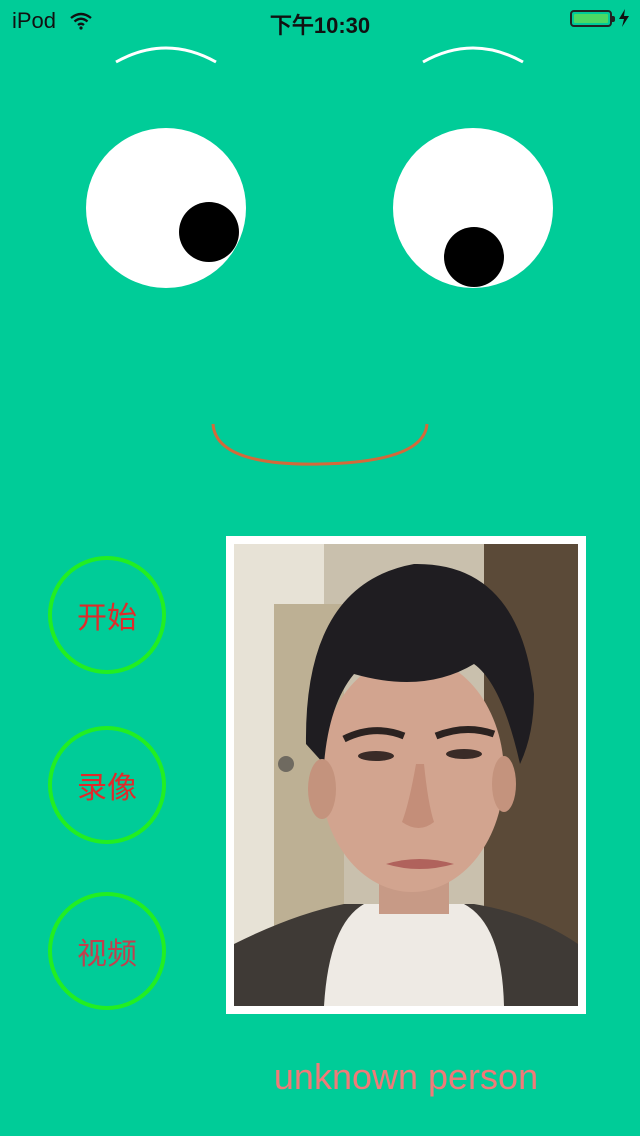 This screenshot has width=640, height=1136. What do you see at coordinates (406, 1076) in the screenshot?
I see `recognition-result: unknown person` at bounding box center [406, 1076].